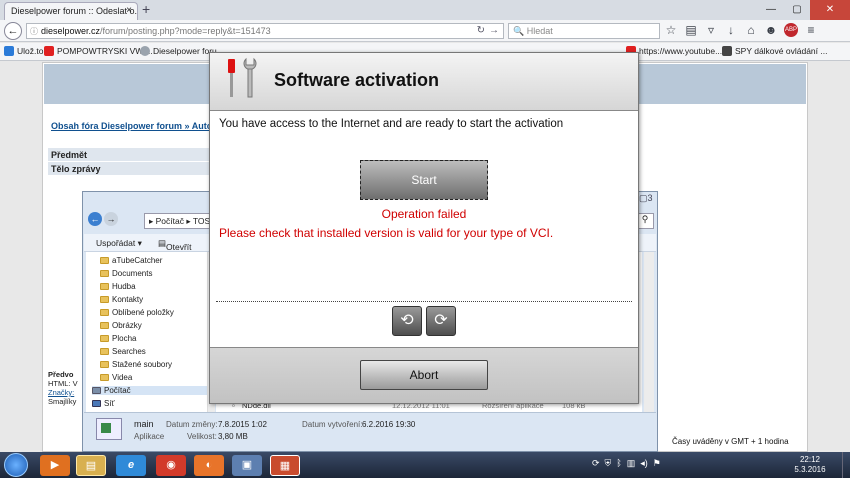 This screenshot has width=850, height=478. What do you see at coordinates (121, 299) in the screenshot?
I see `tree-item: Kontakty` at bounding box center [121, 299].